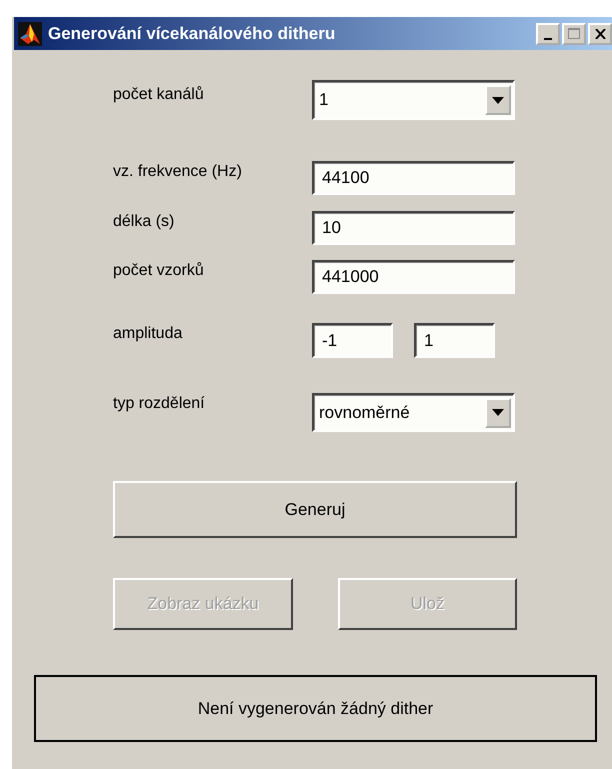 This screenshot has height=769, width=612. What do you see at coordinates (454, 340) in the screenshot?
I see `input-field: 1` at bounding box center [454, 340].